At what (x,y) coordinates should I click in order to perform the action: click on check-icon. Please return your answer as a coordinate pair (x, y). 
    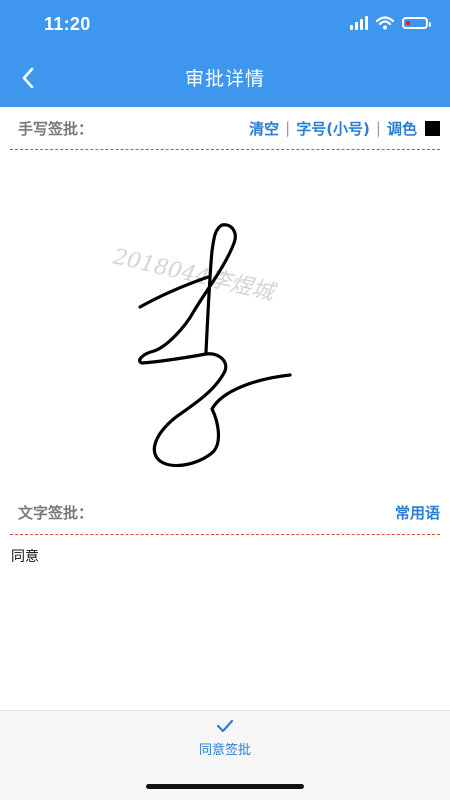
    Looking at the image, I should click on (225, 726).